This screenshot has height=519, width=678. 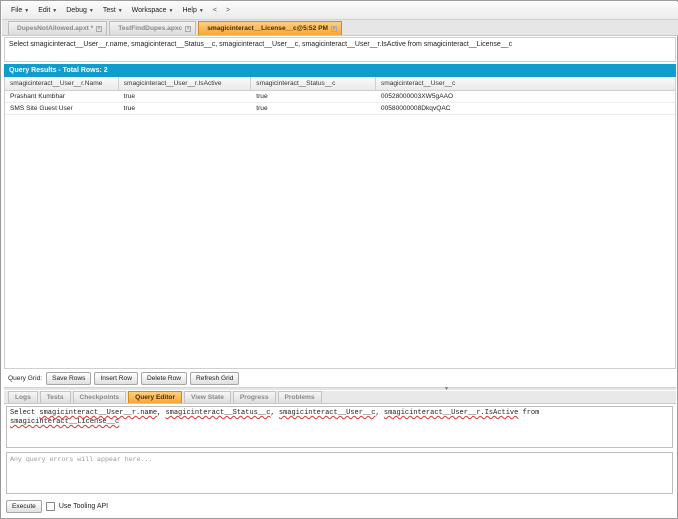 I want to click on menu-edit: Edit ▼, so click(x=47, y=10).